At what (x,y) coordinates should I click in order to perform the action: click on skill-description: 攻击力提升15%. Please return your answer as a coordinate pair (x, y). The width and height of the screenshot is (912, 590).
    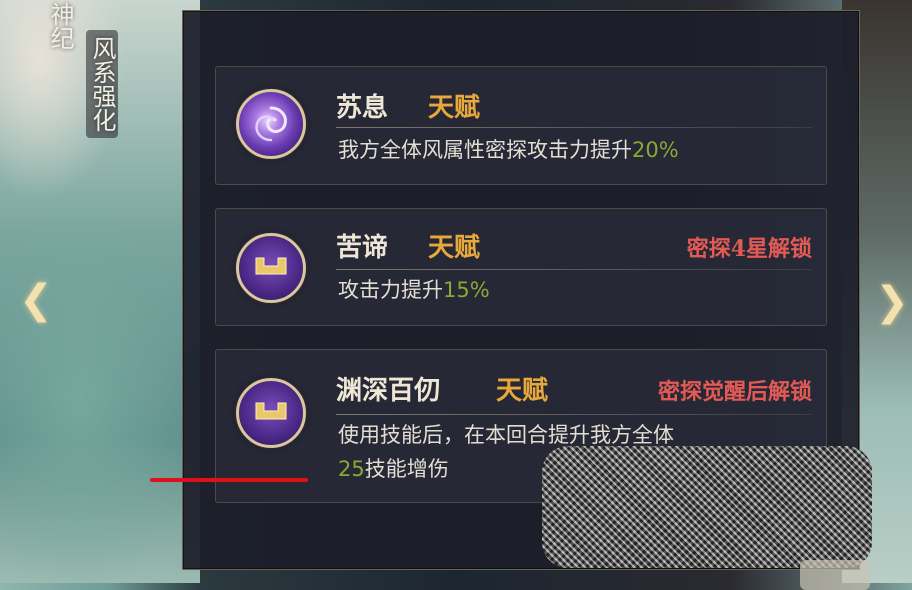
    Looking at the image, I should click on (414, 290).